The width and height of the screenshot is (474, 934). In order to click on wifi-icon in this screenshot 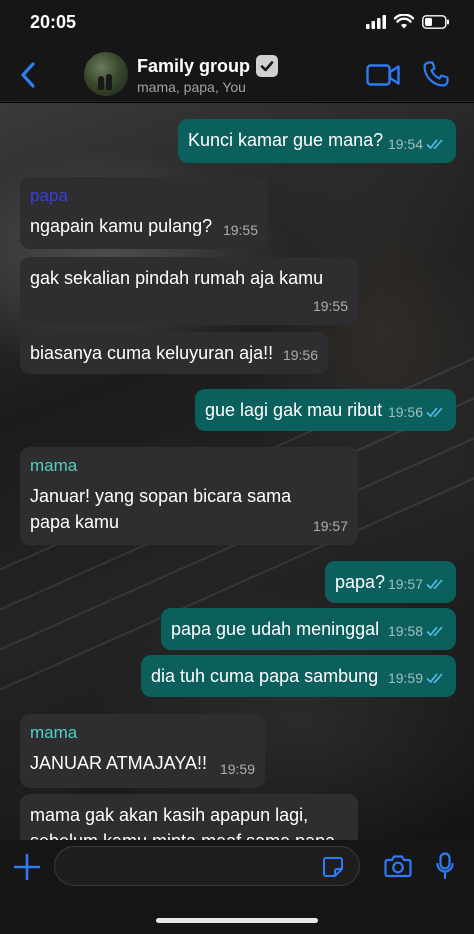, I will do `click(404, 21)`.